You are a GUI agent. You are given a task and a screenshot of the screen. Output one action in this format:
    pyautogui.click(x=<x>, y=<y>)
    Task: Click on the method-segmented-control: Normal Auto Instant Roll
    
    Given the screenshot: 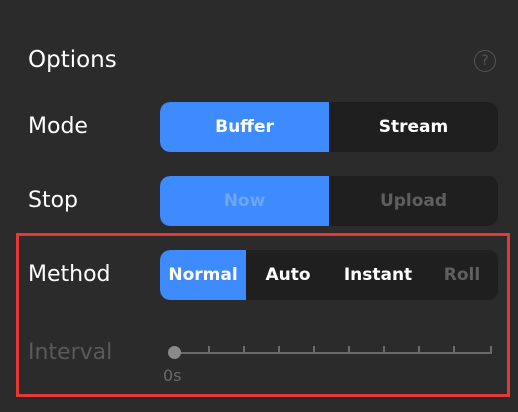 What is the action you would take?
    pyautogui.click(x=329, y=275)
    